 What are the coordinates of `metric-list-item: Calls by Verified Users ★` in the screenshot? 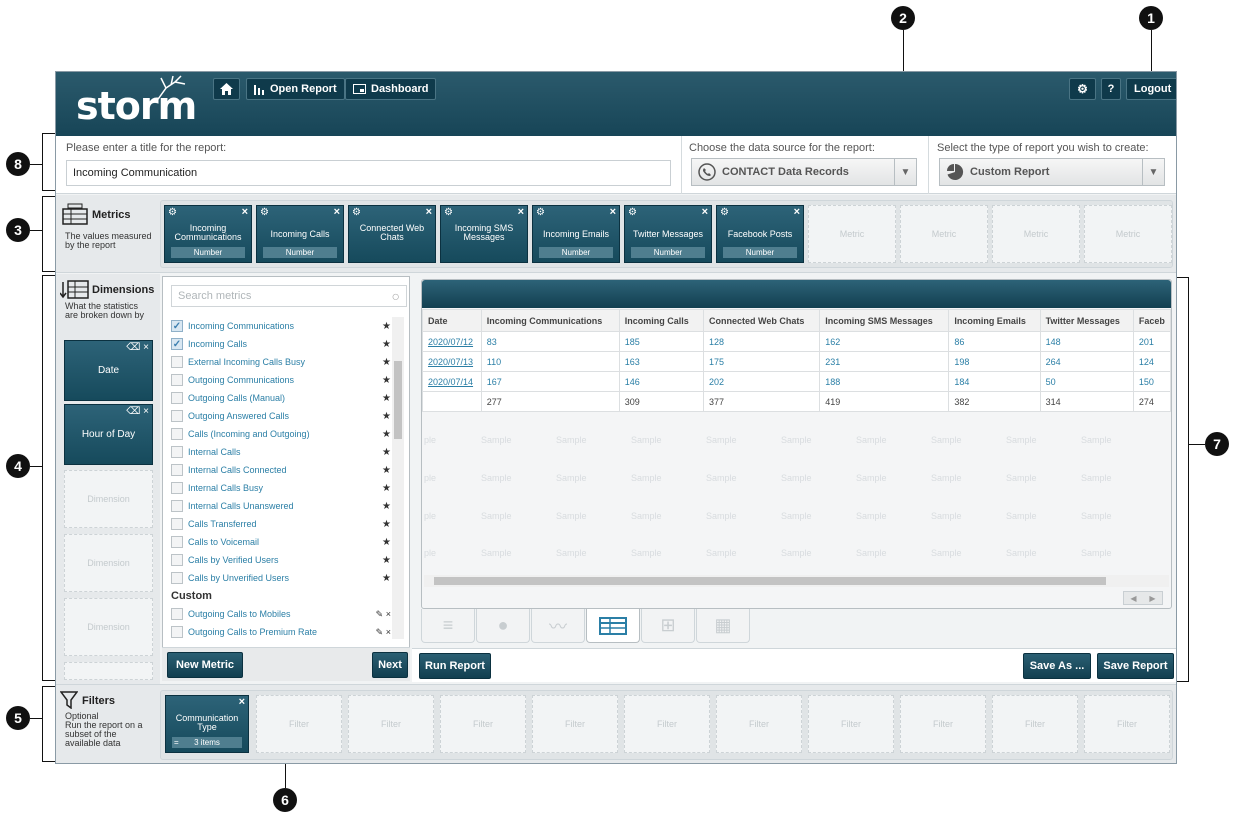 It's located at (281, 560).